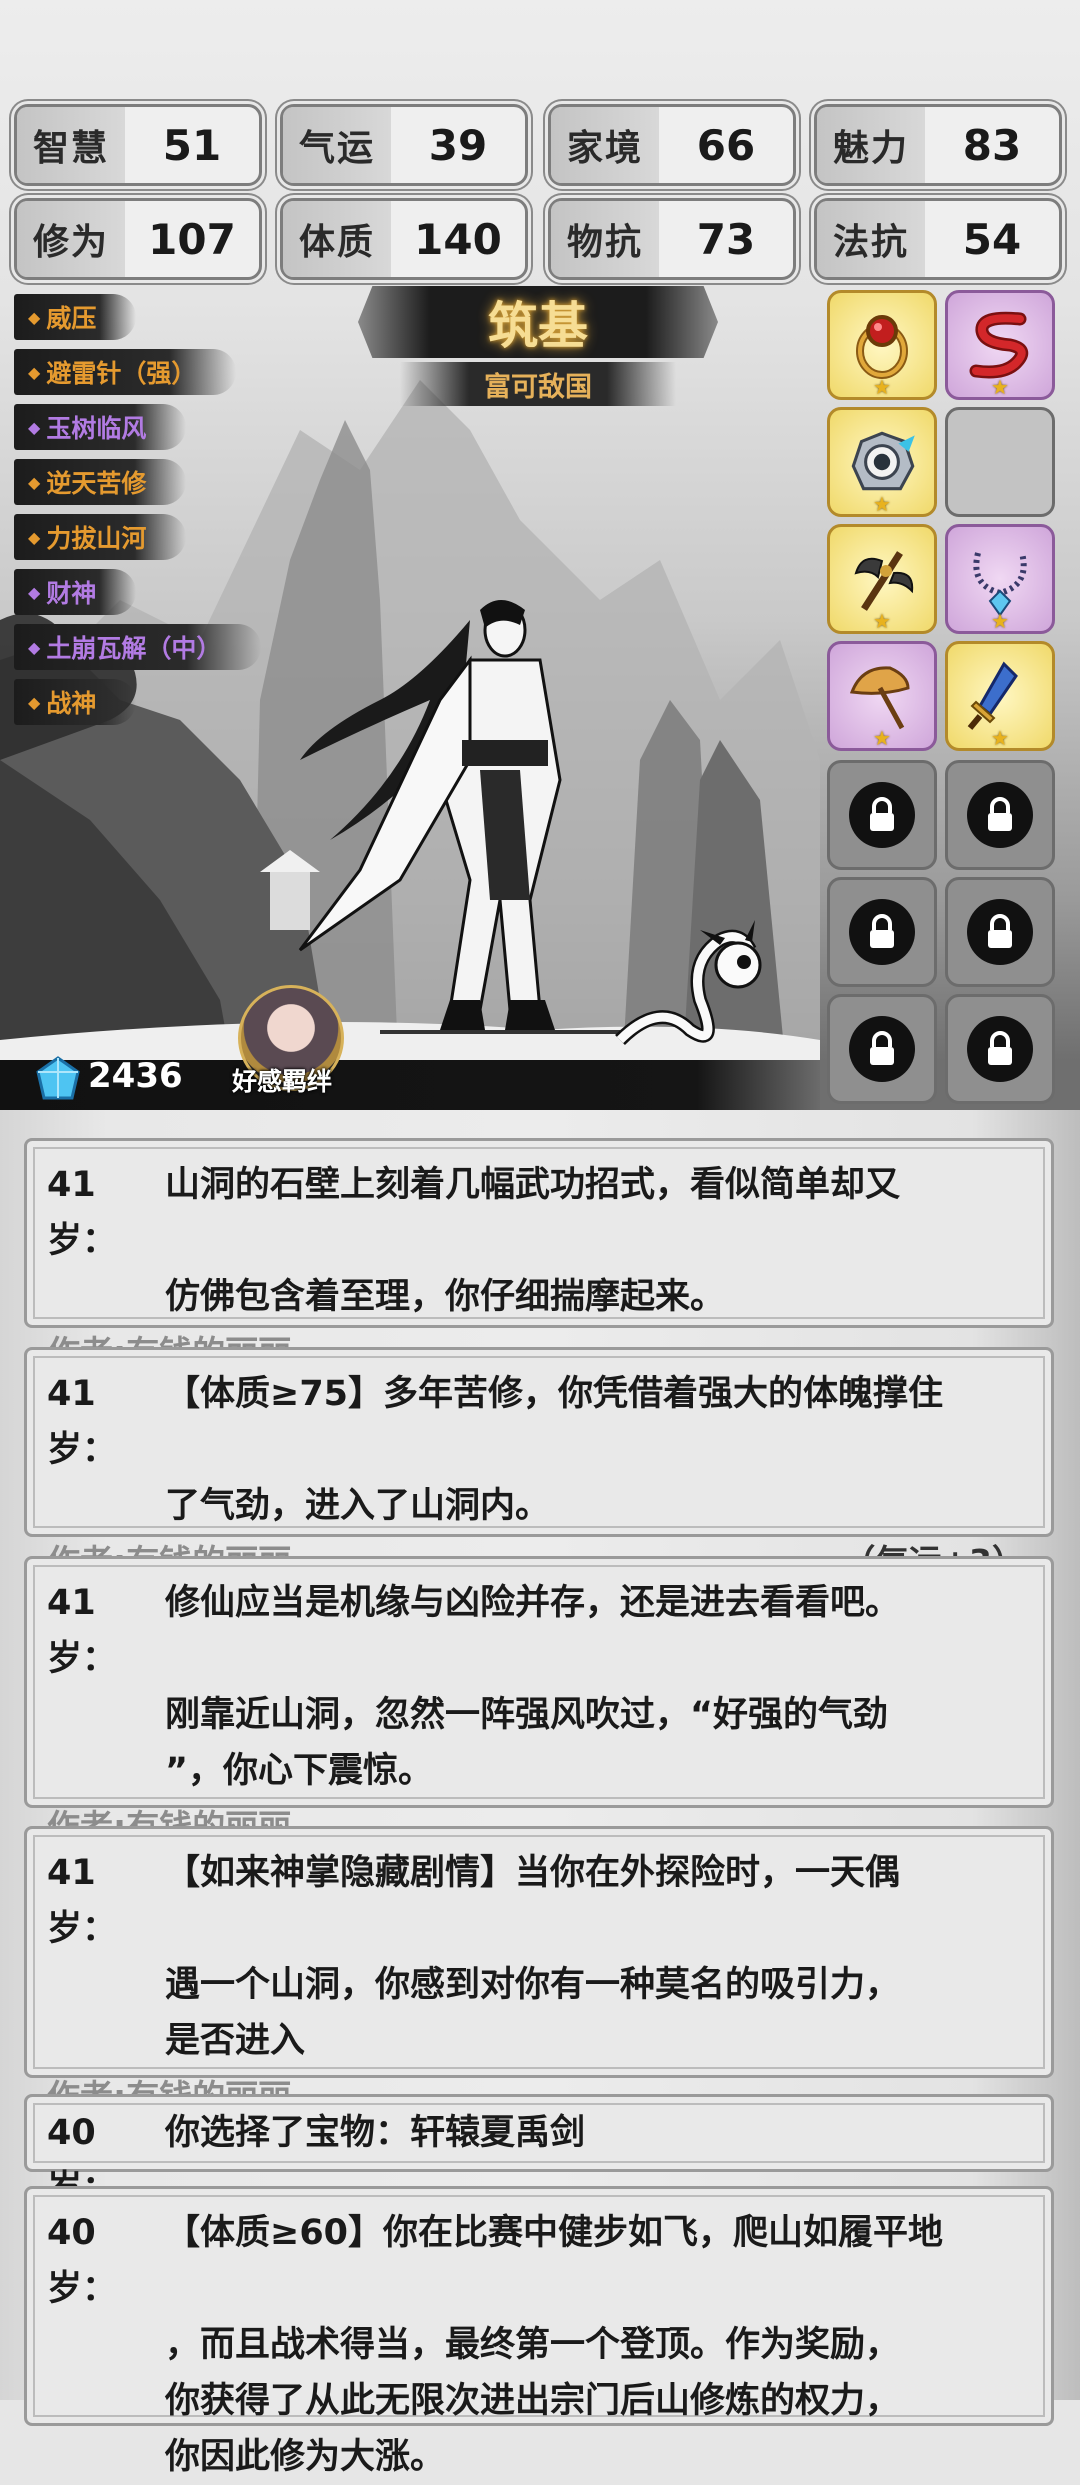 The image size is (1080, 2485). Describe the element at coordinates (672, 145) in the screenshot. I see `stat-family: 家境 66` at that location.